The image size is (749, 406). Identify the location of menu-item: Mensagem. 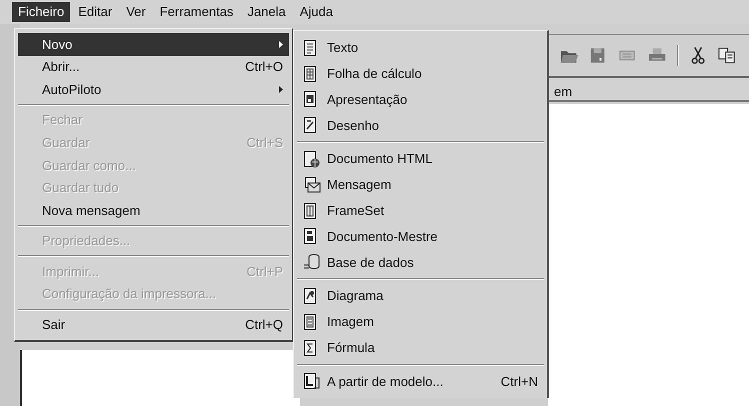
(420, 185).